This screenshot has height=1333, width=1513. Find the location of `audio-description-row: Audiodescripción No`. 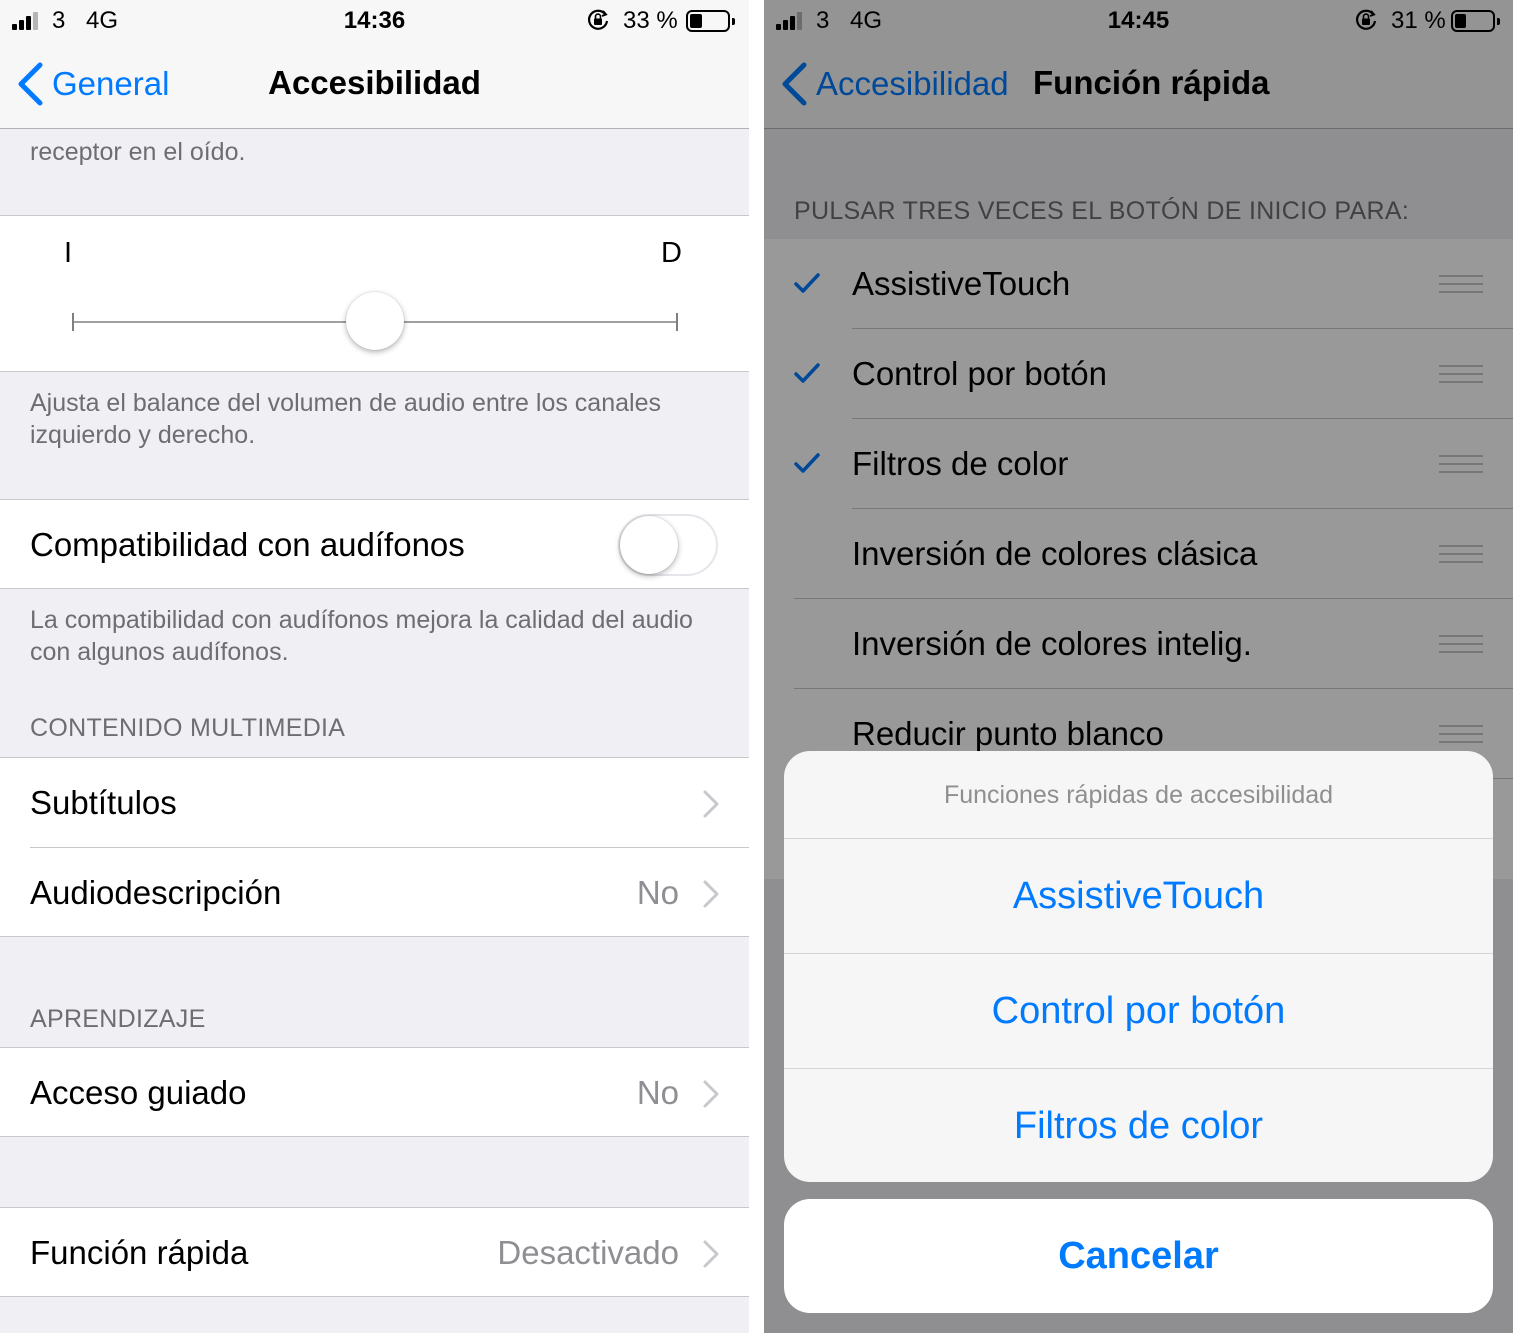

audio-description-row: Audiodescripción No is located at coordinates (374, 893).